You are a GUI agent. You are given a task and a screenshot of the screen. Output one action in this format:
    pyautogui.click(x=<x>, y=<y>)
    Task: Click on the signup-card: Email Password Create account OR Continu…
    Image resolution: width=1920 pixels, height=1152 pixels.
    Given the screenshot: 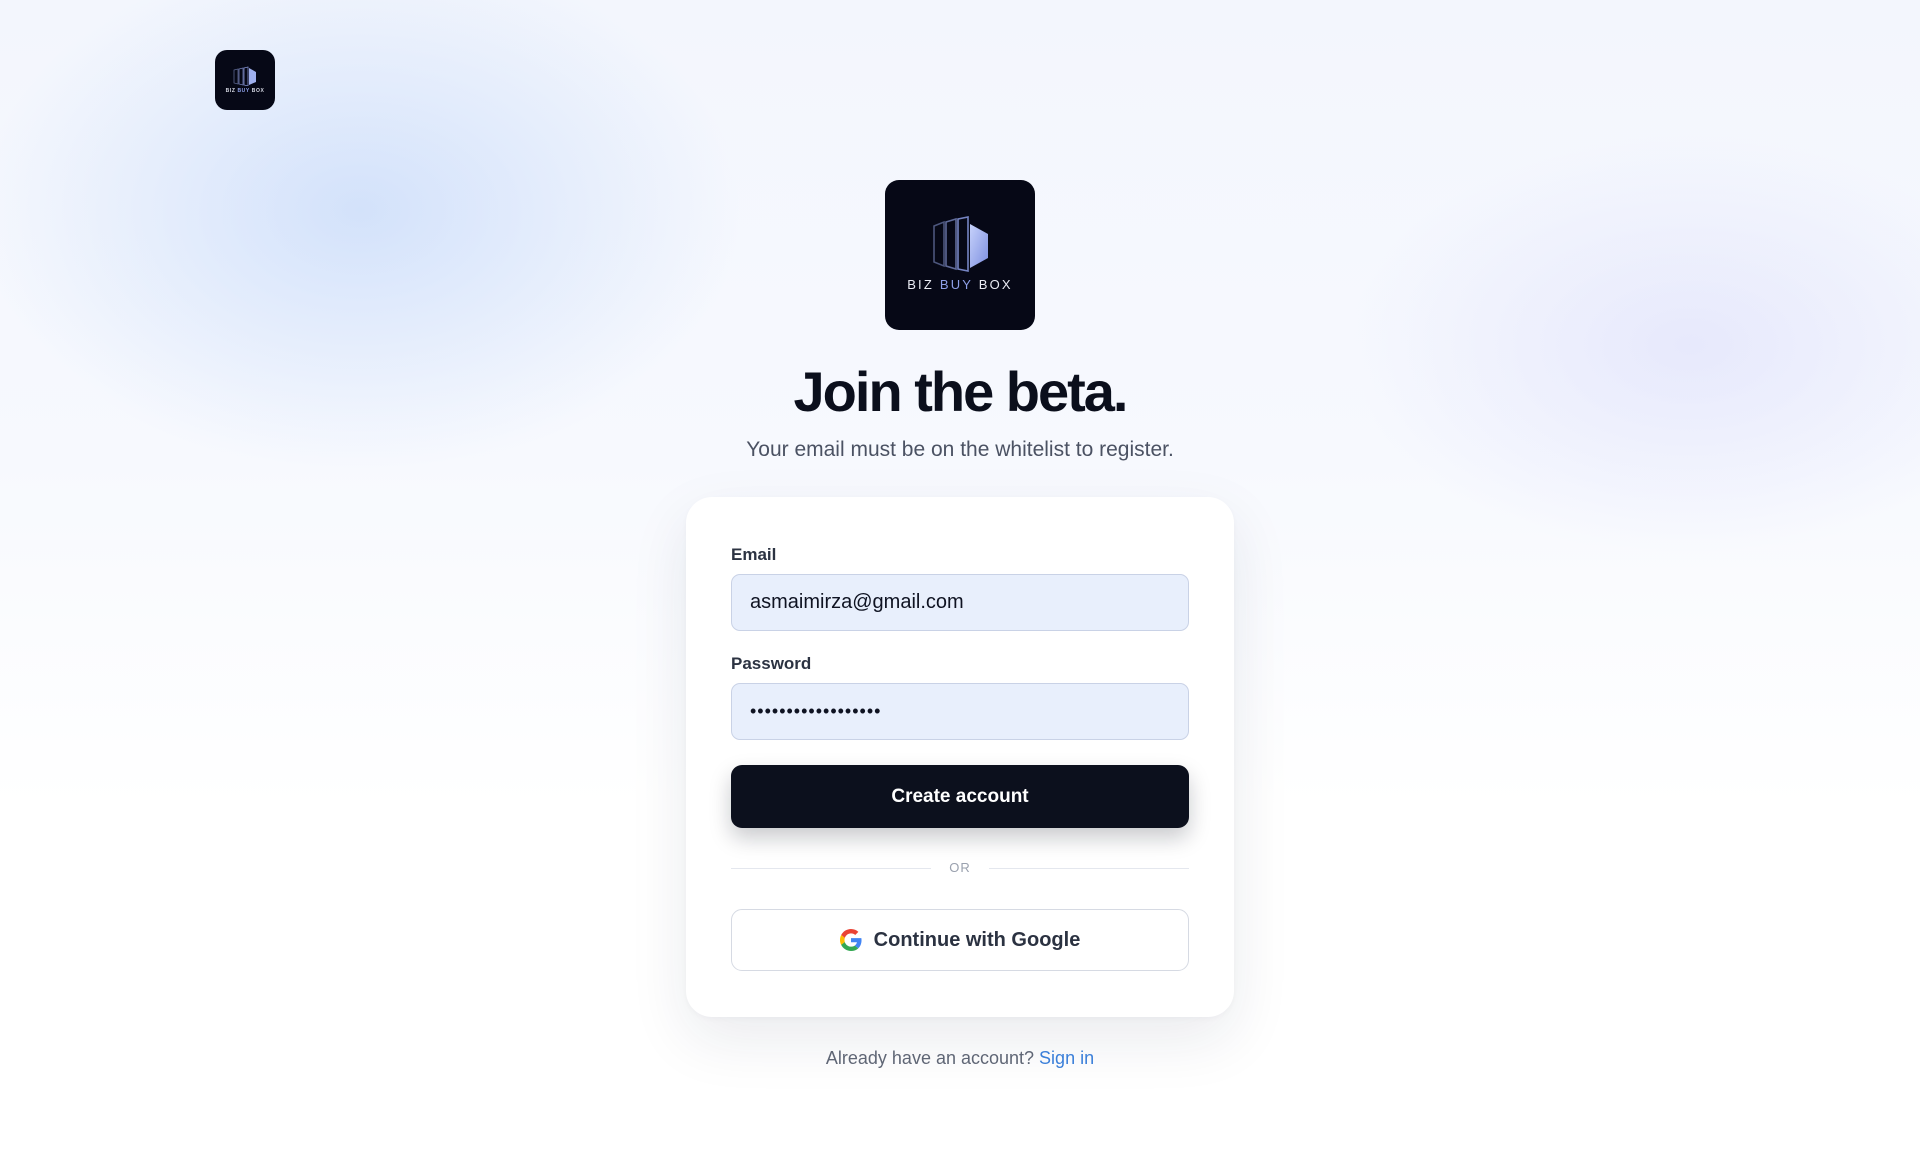 What is the action you would take?
    pyautogui.click(x=960, y=757)
    